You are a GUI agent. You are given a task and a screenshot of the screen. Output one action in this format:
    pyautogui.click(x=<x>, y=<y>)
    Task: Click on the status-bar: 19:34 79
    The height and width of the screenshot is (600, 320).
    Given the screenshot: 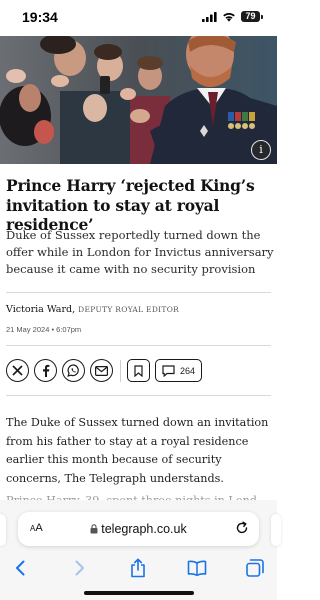 What is the action you would take?
    pyautogui.click(x=138, y=18)
    